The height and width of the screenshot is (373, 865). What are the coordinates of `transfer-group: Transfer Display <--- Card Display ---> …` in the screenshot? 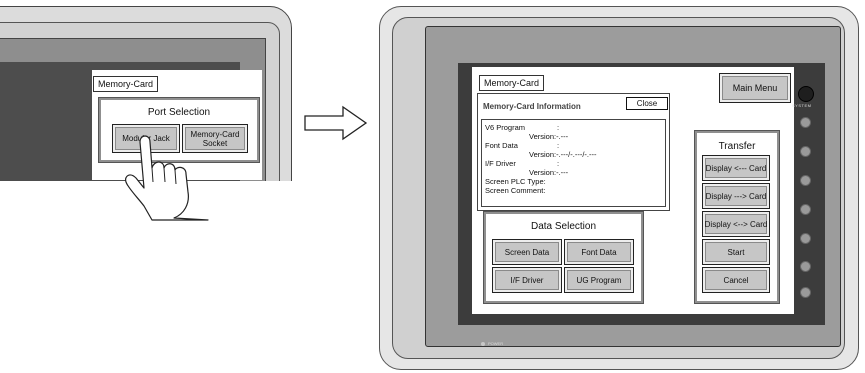 It's located at (737, 217).